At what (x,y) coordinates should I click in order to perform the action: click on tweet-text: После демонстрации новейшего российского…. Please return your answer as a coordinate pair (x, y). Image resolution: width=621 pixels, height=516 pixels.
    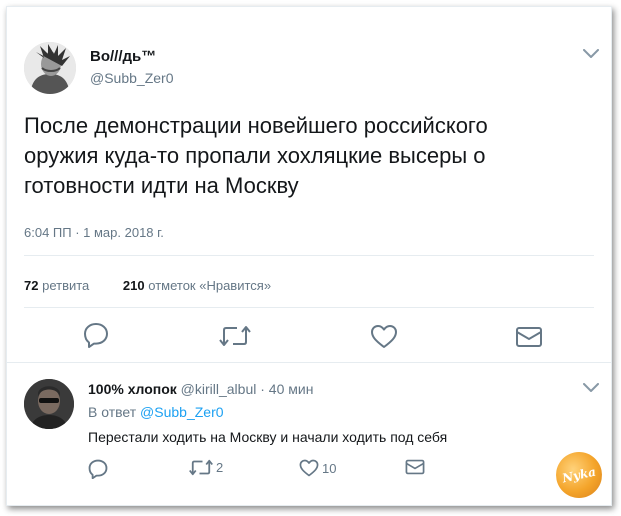
    Looking at the image, I should click on (256, 155).